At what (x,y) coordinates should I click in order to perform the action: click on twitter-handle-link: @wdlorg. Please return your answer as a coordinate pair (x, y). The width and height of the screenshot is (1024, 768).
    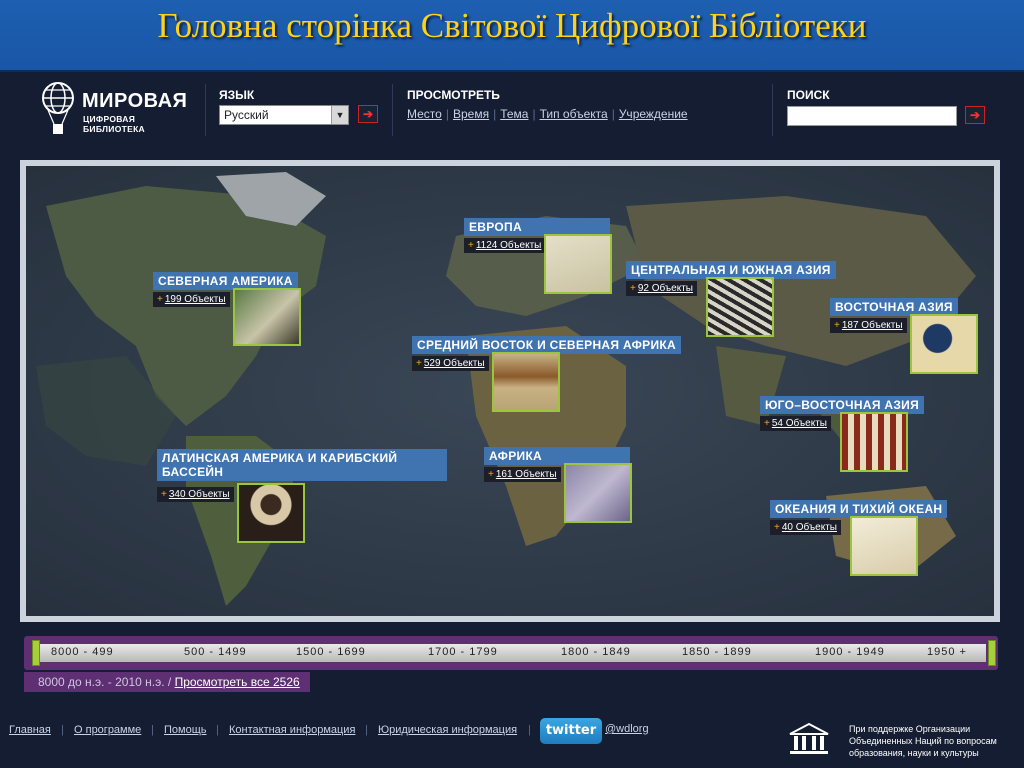
    Looking at the image, I should click on (627, 729).